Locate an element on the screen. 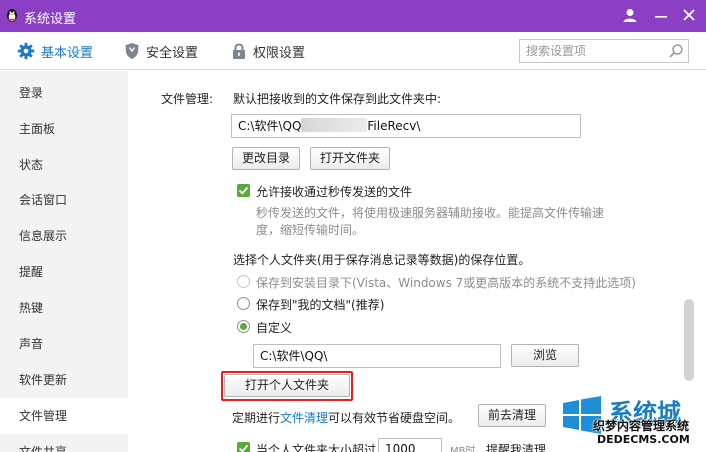  sidebar-item-status: 状态 is located at coordinates (64, 165).